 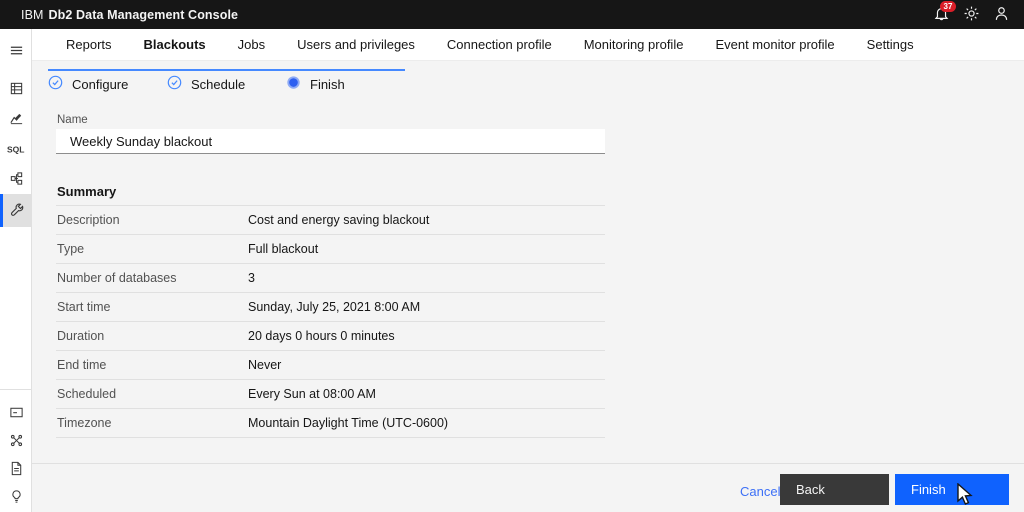 I want to click on user-profile-button, so click(x=1001, y=14).